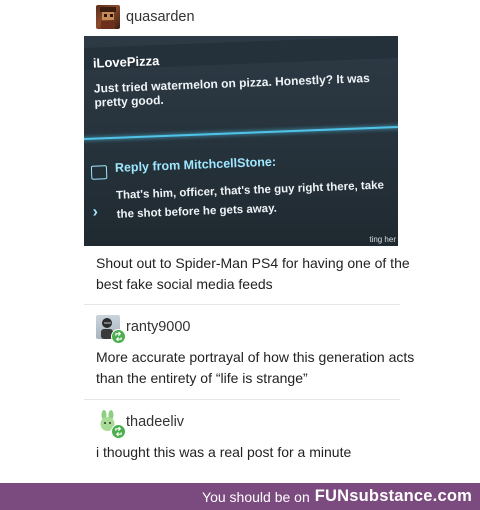 The image size is (480, 510). I want to click on chevron-right-icon: ›, so click(95, 212).